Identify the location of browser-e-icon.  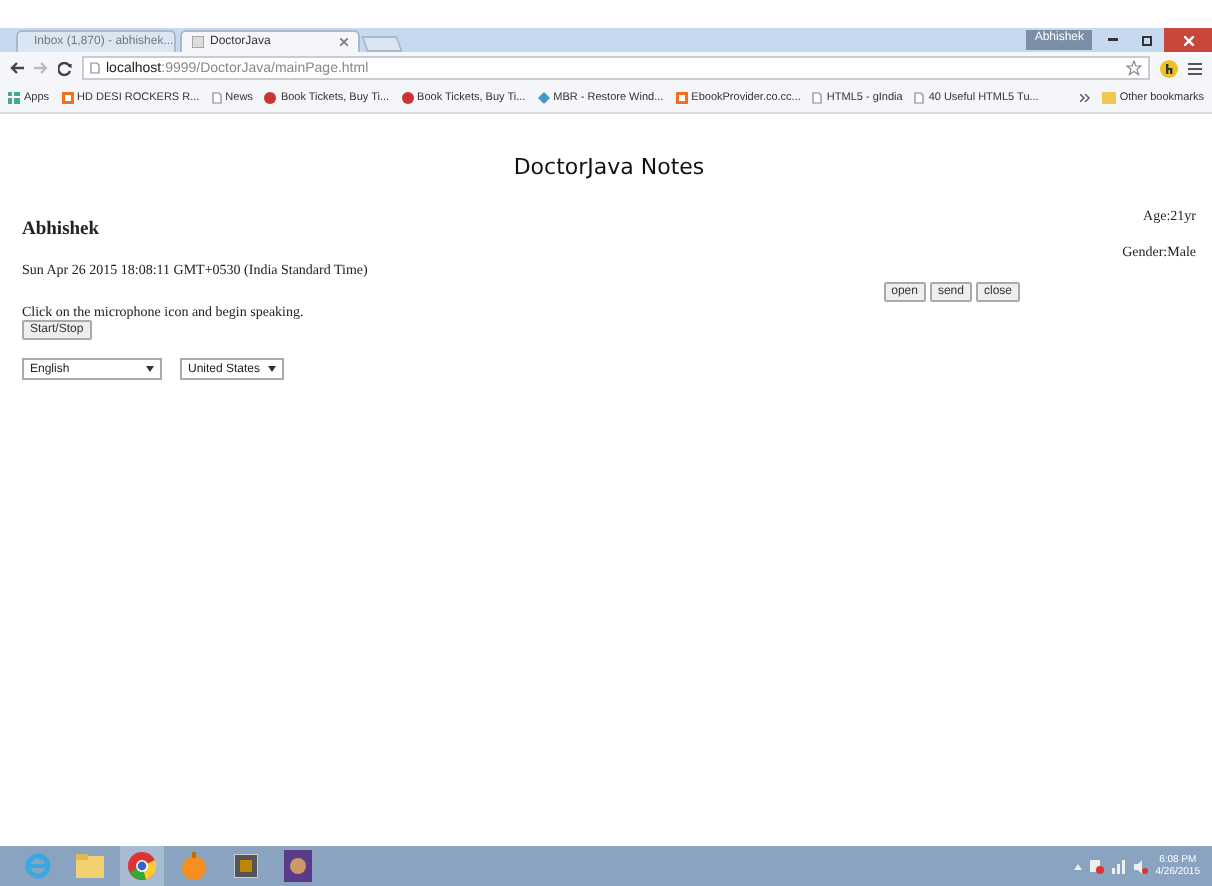
(38, 866).